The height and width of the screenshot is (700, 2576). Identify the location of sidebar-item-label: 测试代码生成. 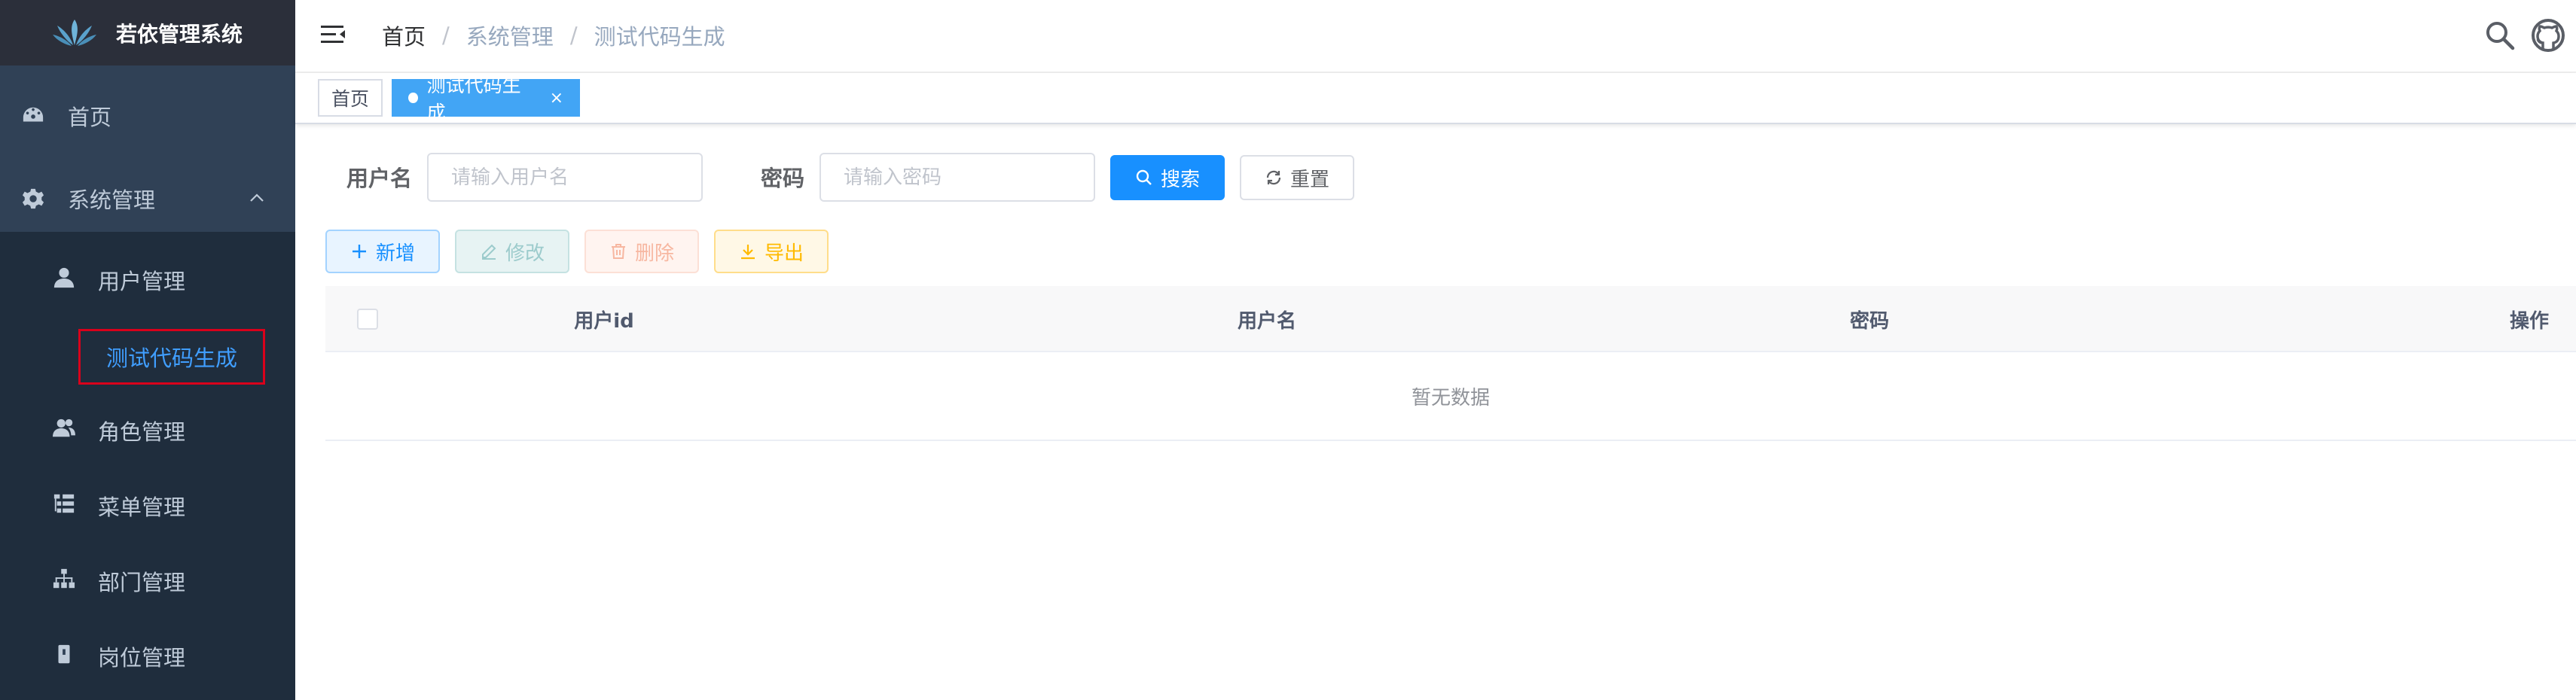
(171, 358).